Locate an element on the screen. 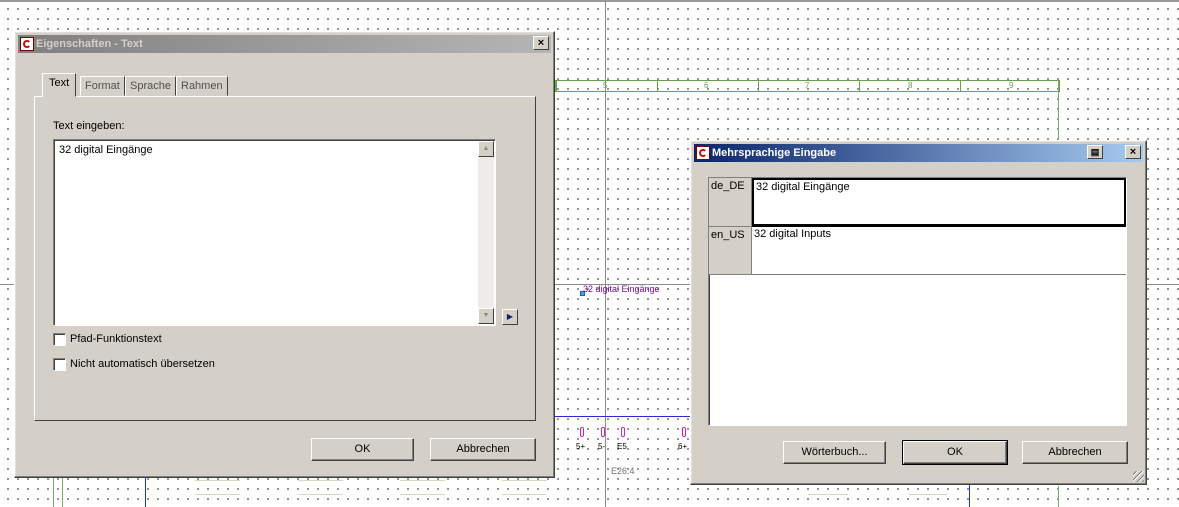  properties-title: Eigenschaften - Text is located at coordinates (89, 44).